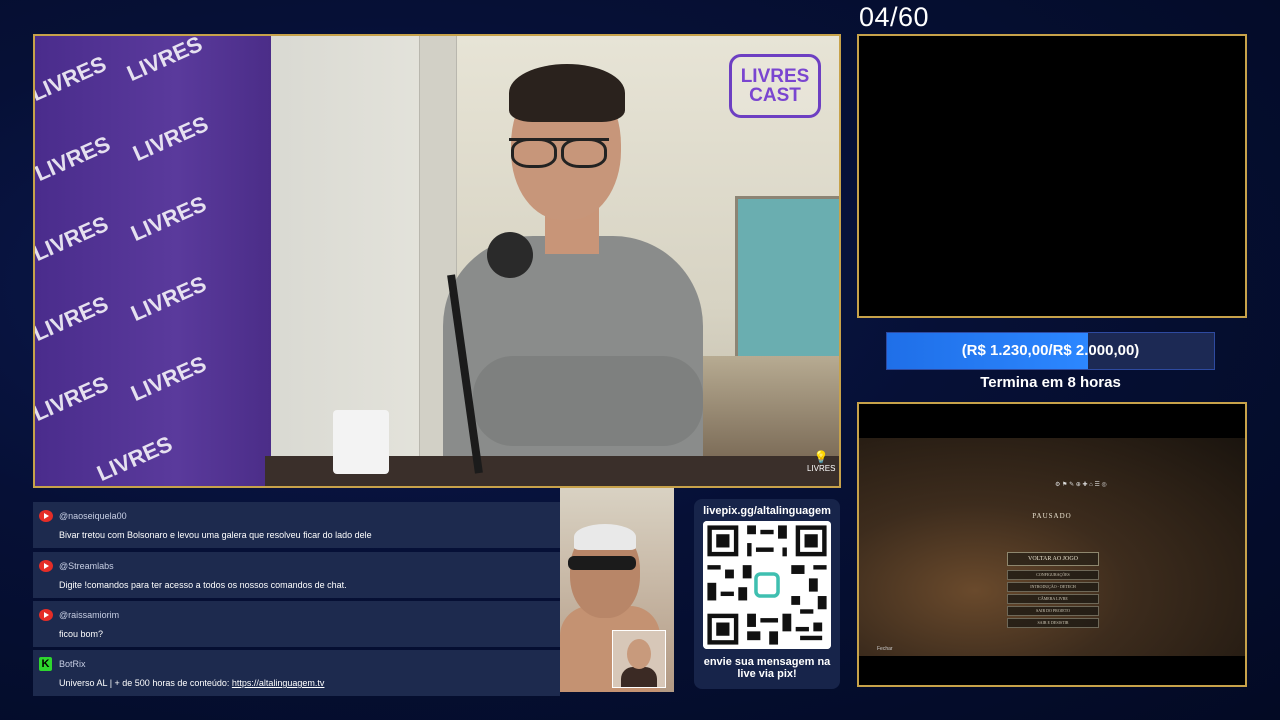  What do you see at coordinates (361, 442) in the screenshot?
I see `mug` at bounding box center [361, 442].